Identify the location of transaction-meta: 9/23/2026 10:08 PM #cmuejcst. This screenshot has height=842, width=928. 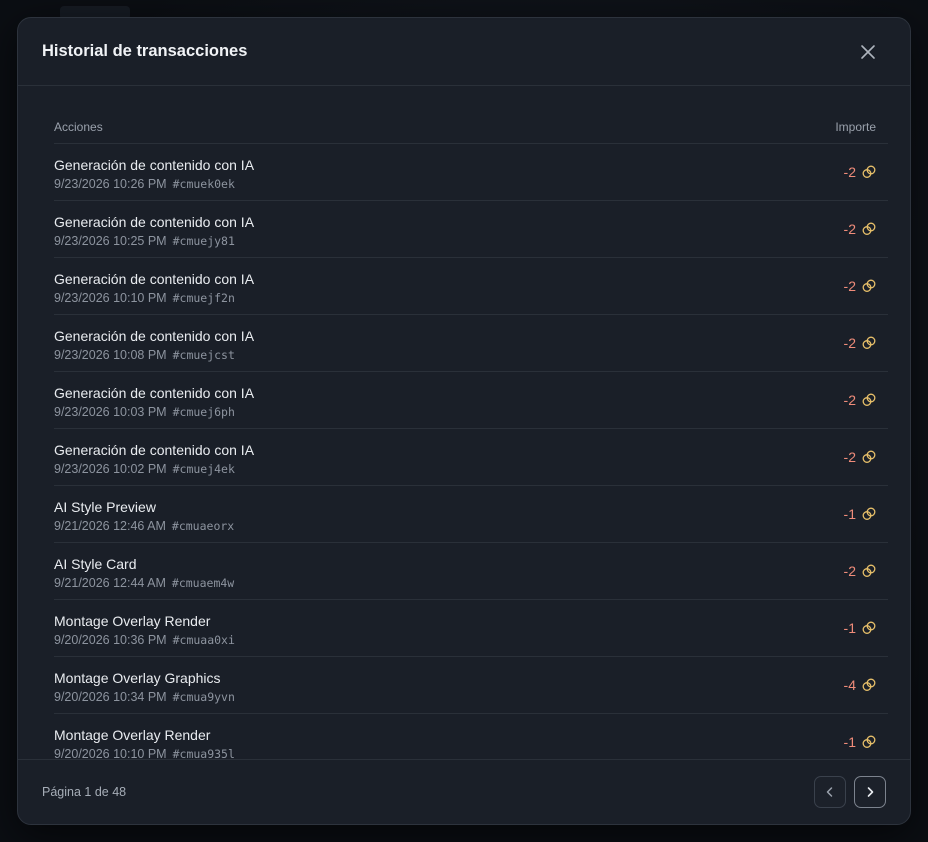
(144, 355).